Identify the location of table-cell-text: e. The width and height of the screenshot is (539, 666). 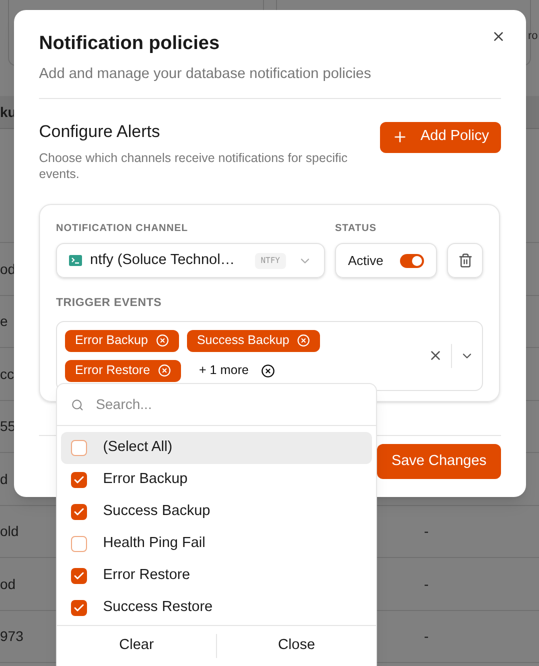
(4, 322).